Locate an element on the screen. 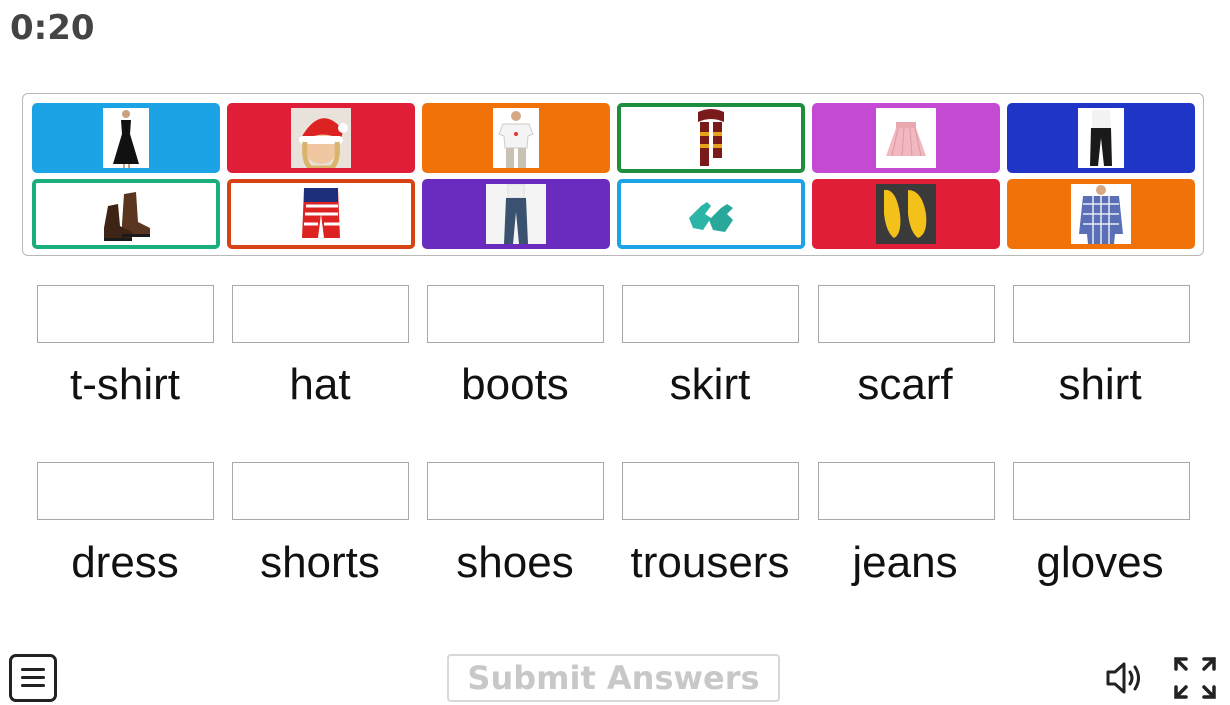  shorts-icon is located at coordinates (321, 214).